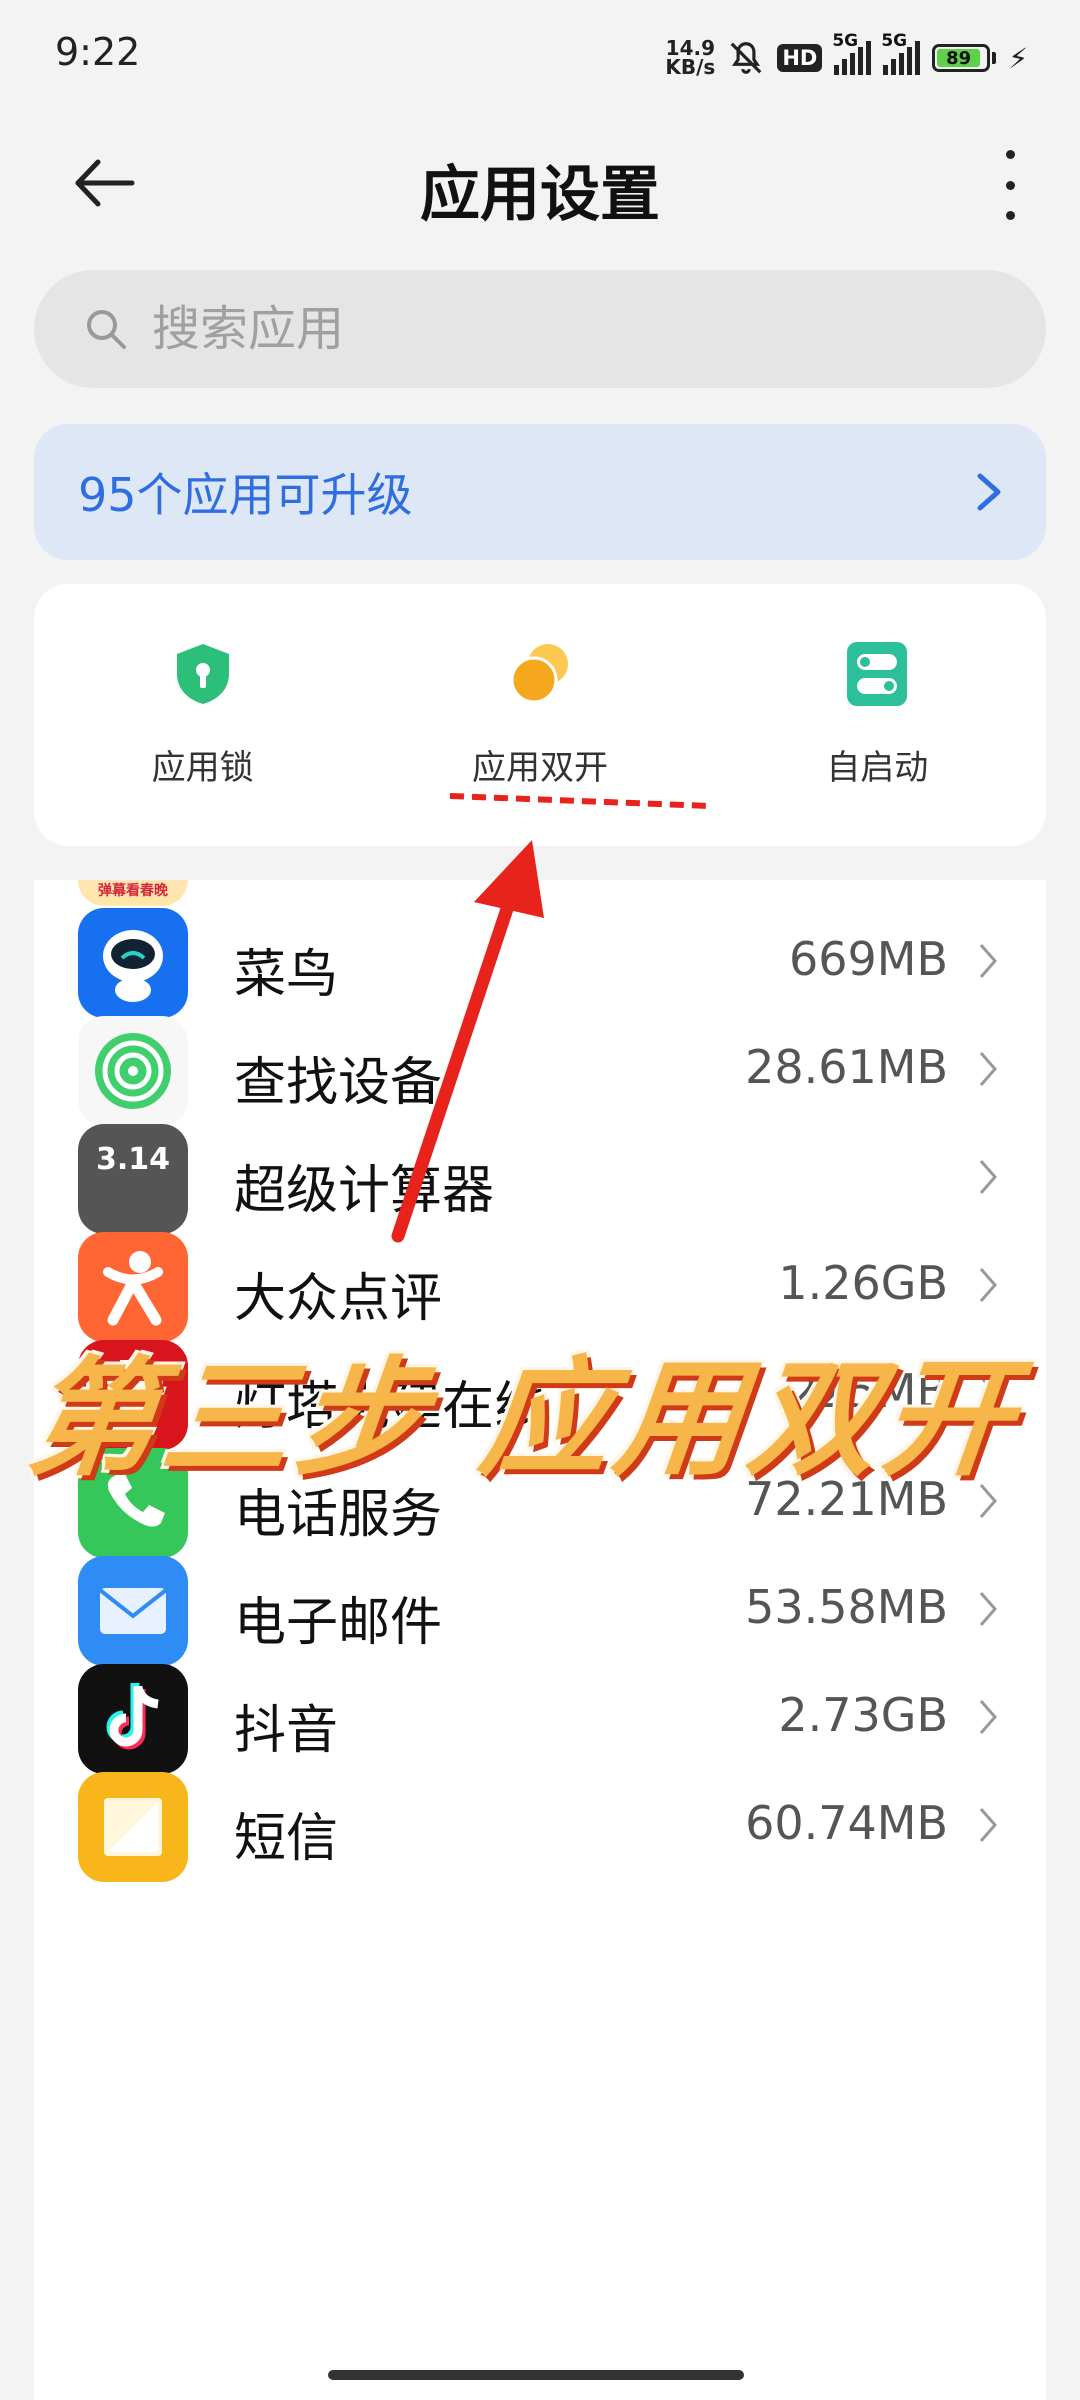  What do you see at coordinates (800, 58) in the screenshot?
I see `hd-voice-icon: HD` at bounding box center [800, 58].